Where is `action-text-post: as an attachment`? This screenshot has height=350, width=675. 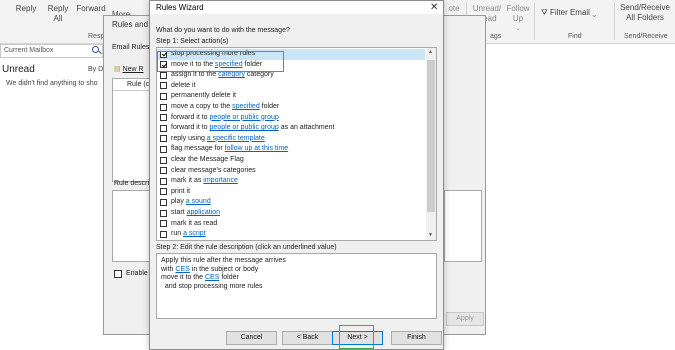 action-text-post: as an attachment is located at coordinates (306, 128).